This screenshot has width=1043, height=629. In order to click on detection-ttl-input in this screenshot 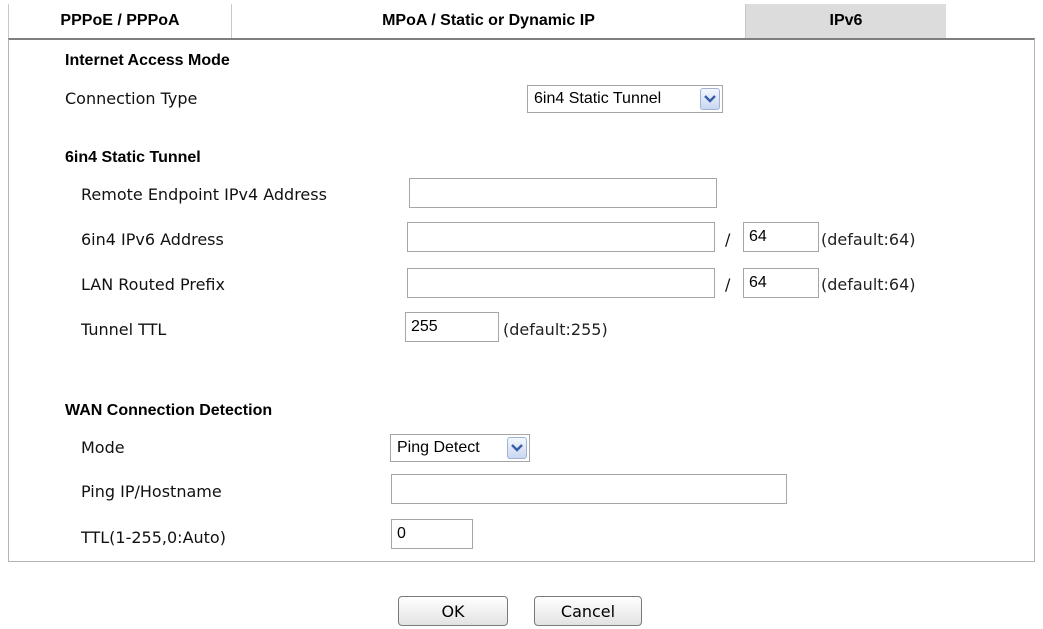, I will do `click(432, 534)`.